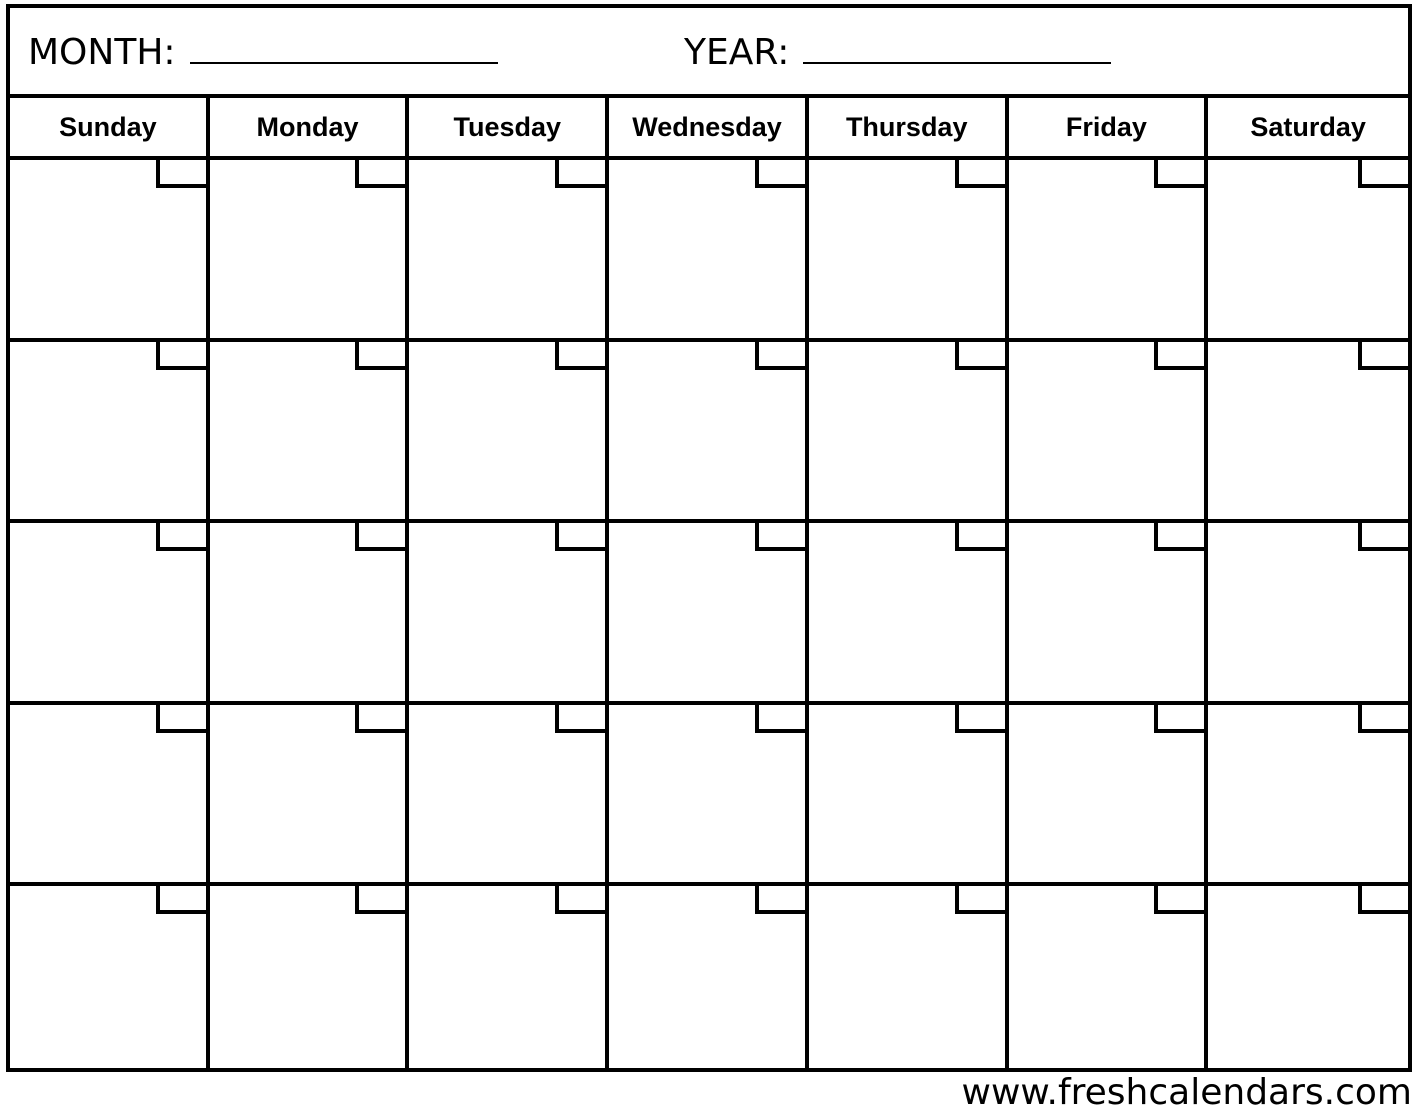 This screenshot has height=1120, width=1420. Describe the element at coordinates (110, 127) in the screenshot. I see `weekday-sunday: Sunday` at that location.